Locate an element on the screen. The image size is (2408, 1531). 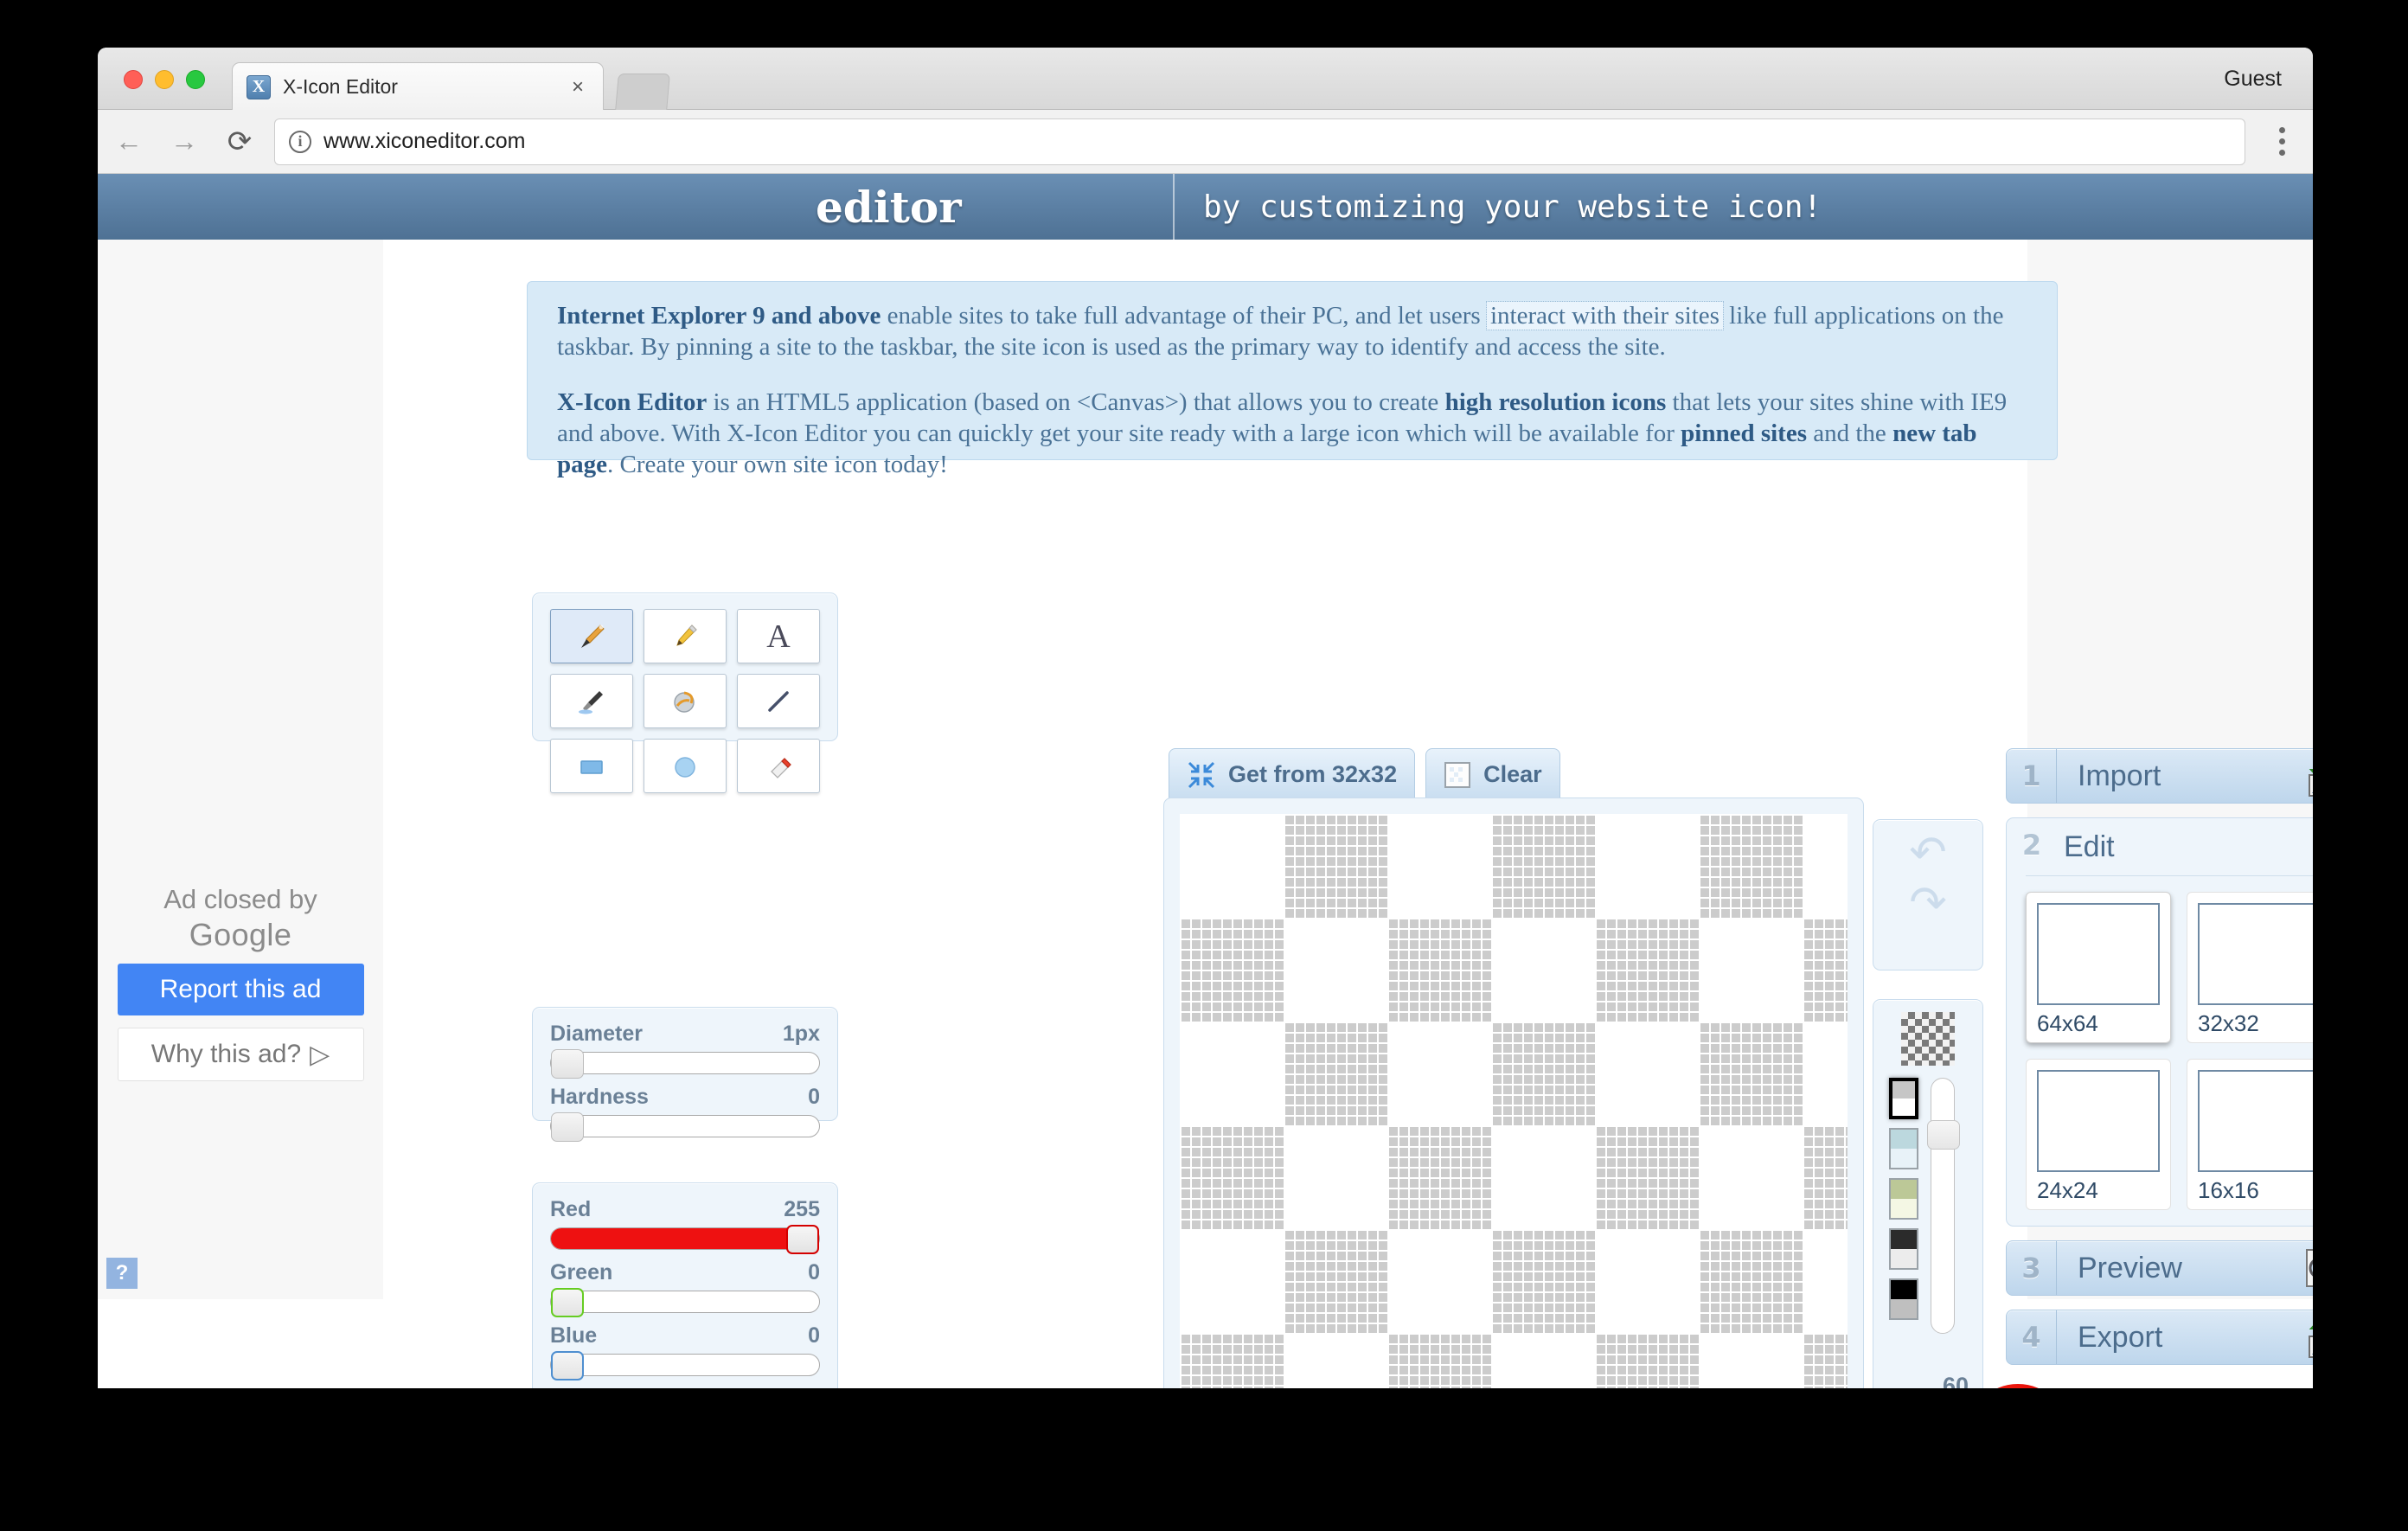
address-bar: i www.xiconeditor.com is located at coordinates (1259, 141).